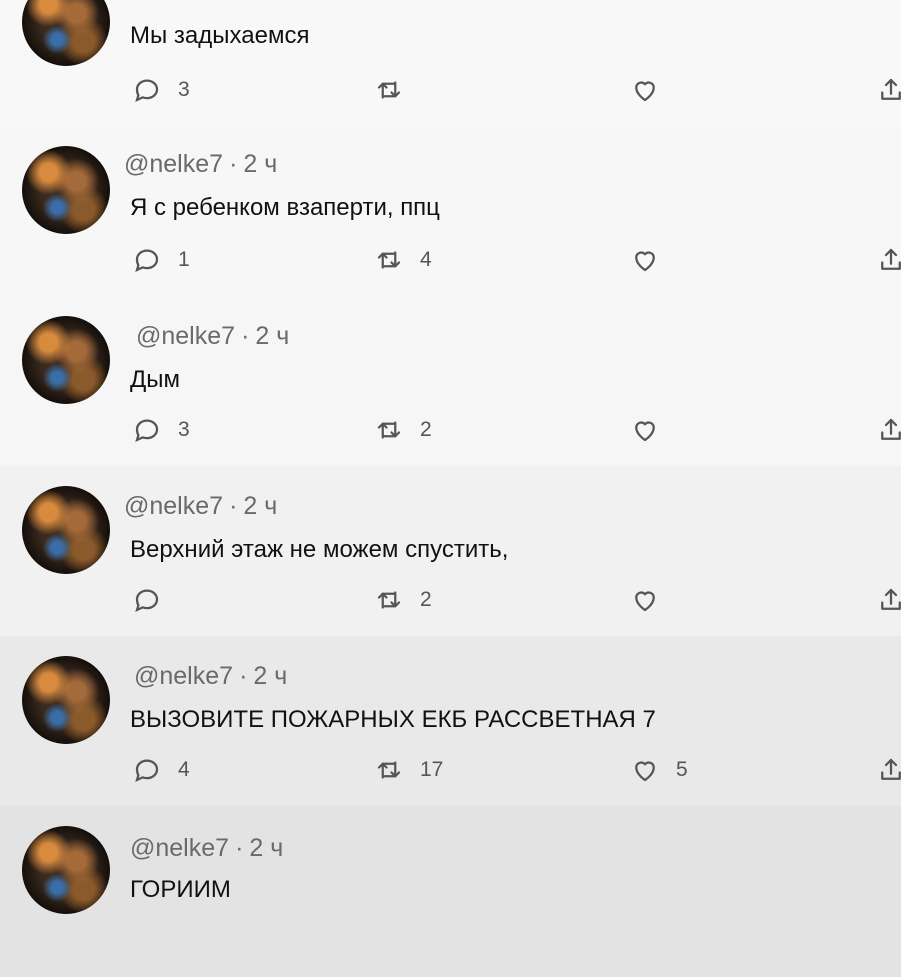  Describe the element at coordinates (220, 35) in the screenshot. I see `tweet-text: Мы задыхаемся` at that location.